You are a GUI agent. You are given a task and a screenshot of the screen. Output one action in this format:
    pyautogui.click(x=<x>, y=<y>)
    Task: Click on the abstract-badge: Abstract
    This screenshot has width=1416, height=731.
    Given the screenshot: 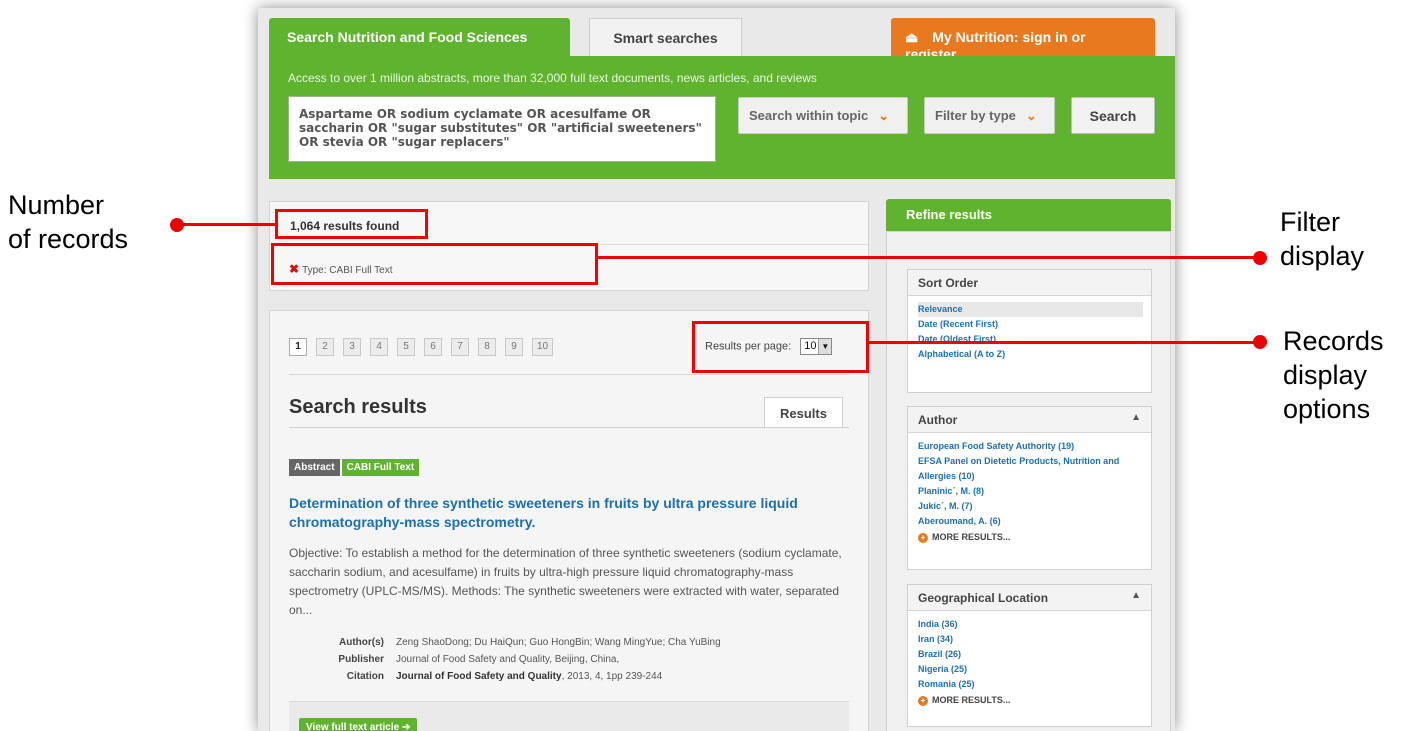 What is the action you would take?
    pyautogui.click(x=314, y=467)
    